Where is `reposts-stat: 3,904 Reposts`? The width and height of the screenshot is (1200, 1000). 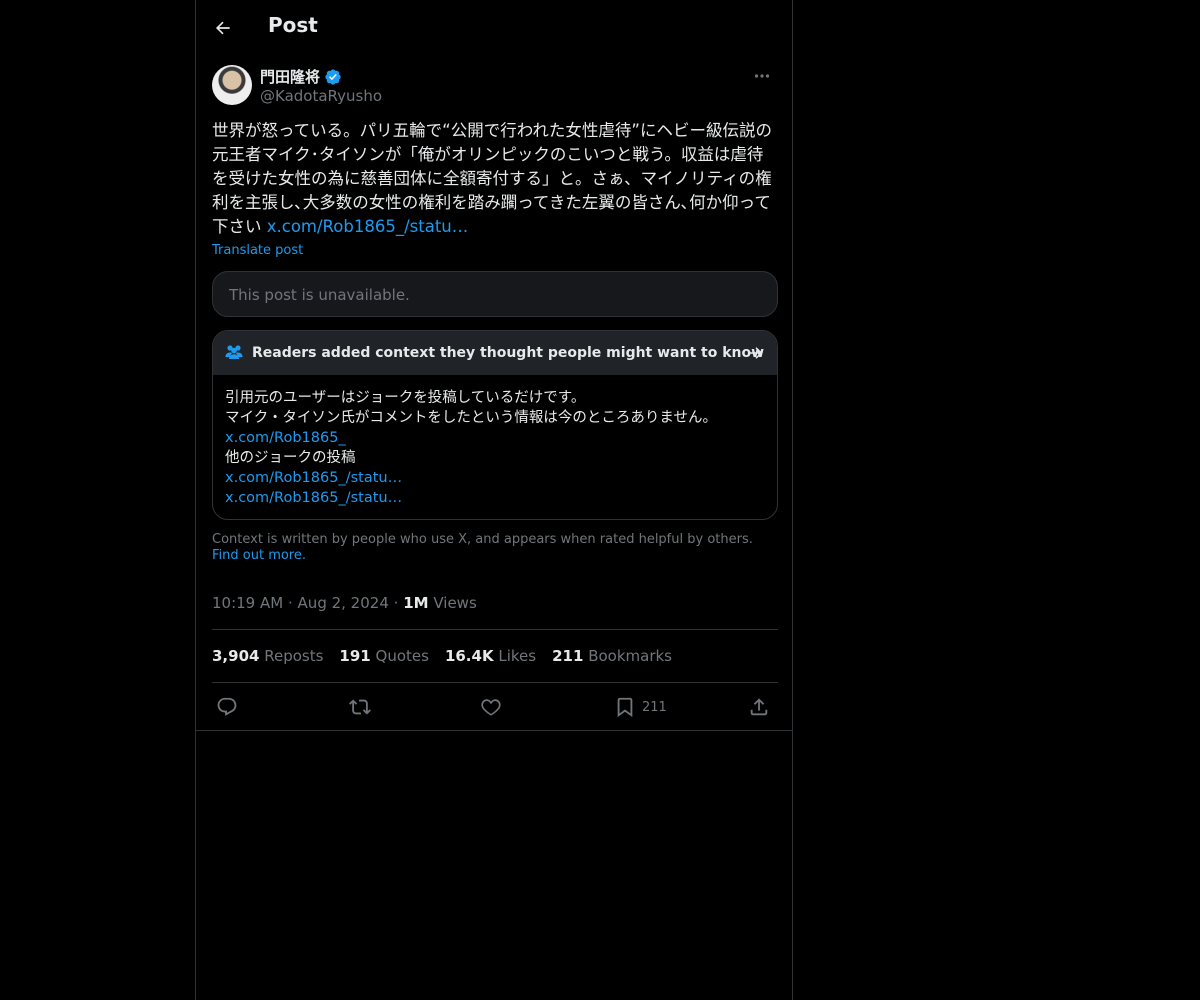 reposts-stat: 3,904 Reposts is located at coordinates (267, 656).